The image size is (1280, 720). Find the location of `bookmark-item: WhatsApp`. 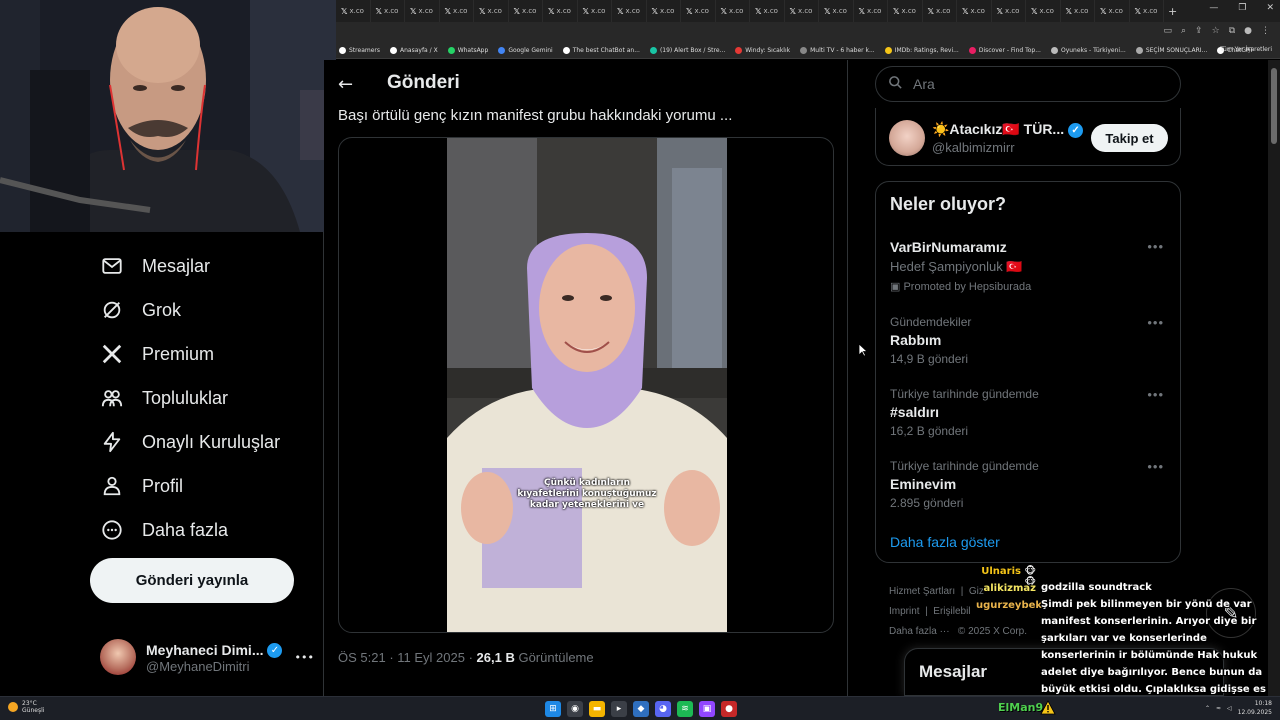

bookmark-item: WhatsApp is located at coordinates (468, 50).